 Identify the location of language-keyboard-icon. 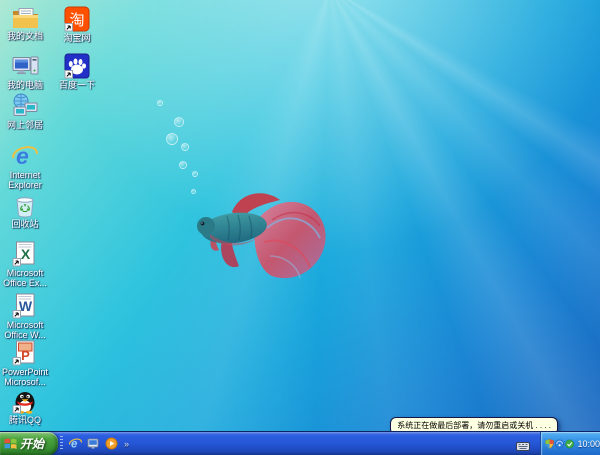
(523, 446).